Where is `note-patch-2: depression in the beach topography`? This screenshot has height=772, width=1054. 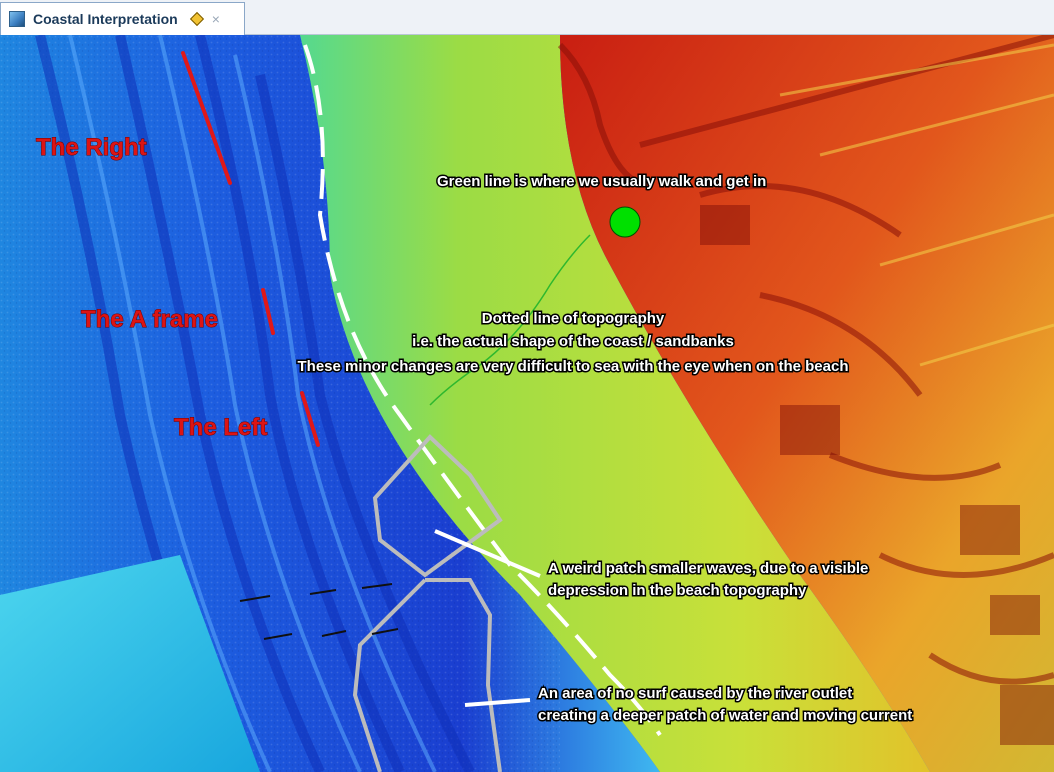
note-patch-2: depression in the beach topography is located at coordinates (677, 590).